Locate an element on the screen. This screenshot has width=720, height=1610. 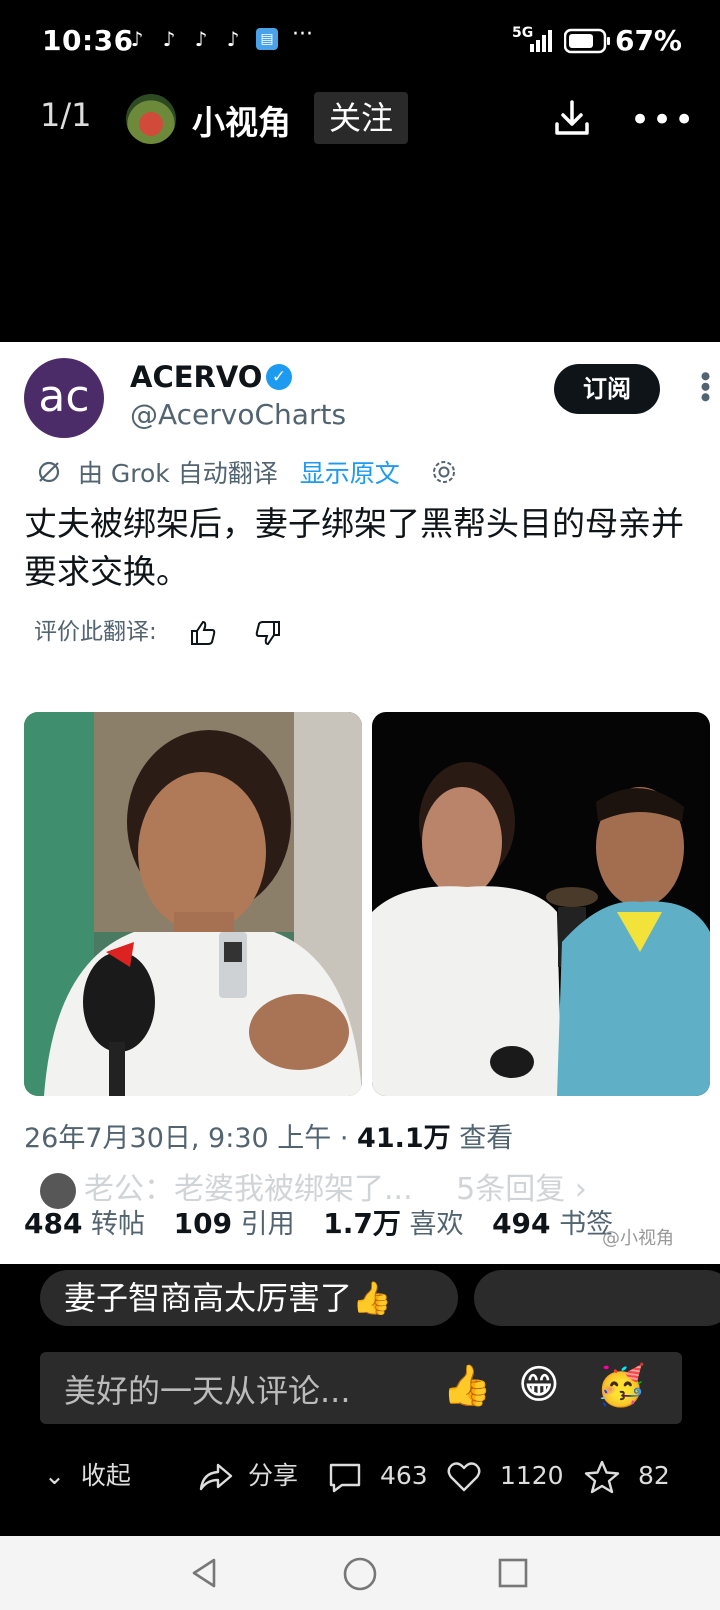
comment-input: 美好的一天从评论... 👍 😁 🥳 is located at coordinates (361, 1388).